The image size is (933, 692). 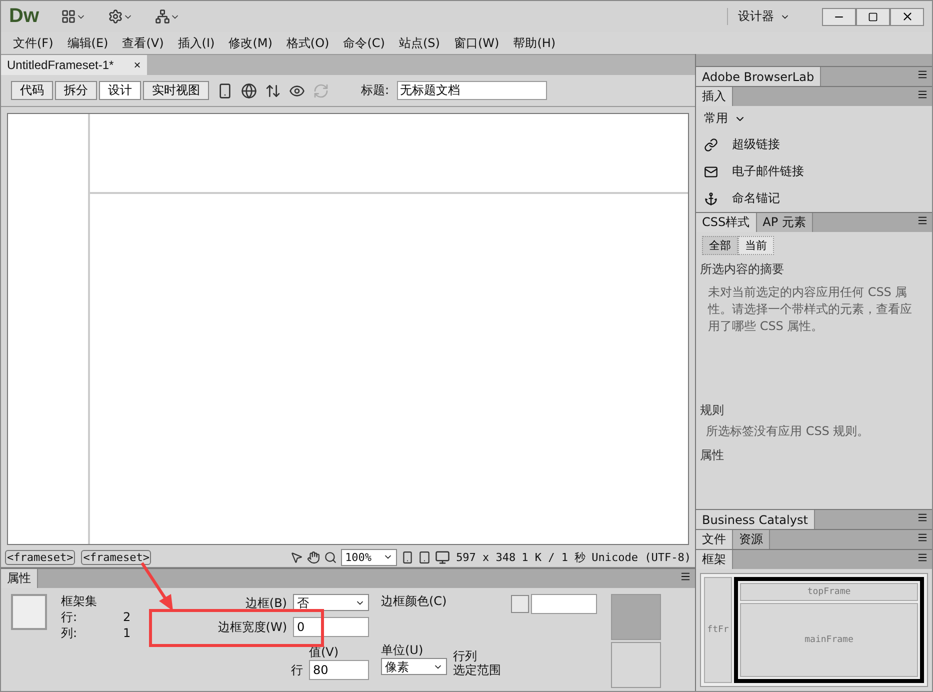 What do you see at coordinates (324, 652) in the screenshot?
I see `value-label: 值(V)` at bounding box center [324, 652].